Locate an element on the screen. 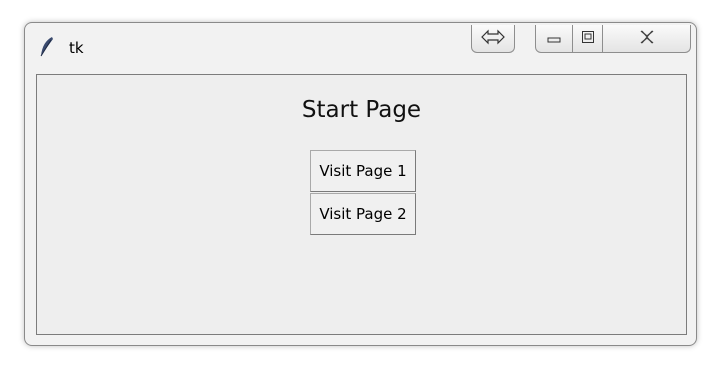 Image resolution: width=705 pixels, height=365 pixels. close-button is located at coordinates (647, 39).